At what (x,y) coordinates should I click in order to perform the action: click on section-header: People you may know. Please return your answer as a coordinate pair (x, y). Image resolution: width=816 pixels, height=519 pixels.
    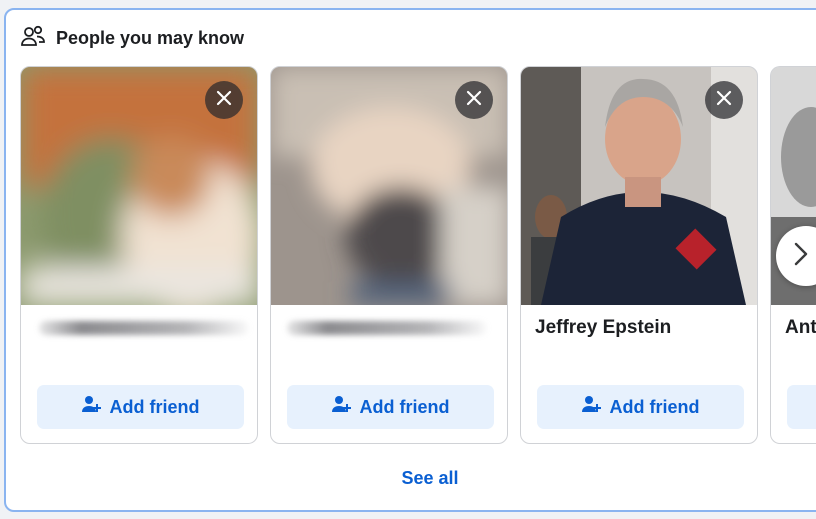
    Looking at the image, I should click on (132, 38).